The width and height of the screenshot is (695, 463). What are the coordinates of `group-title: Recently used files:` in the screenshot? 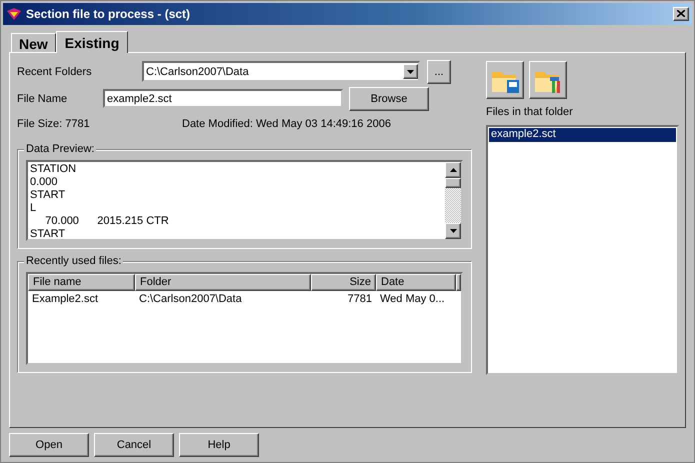 It's located at (74, 260).